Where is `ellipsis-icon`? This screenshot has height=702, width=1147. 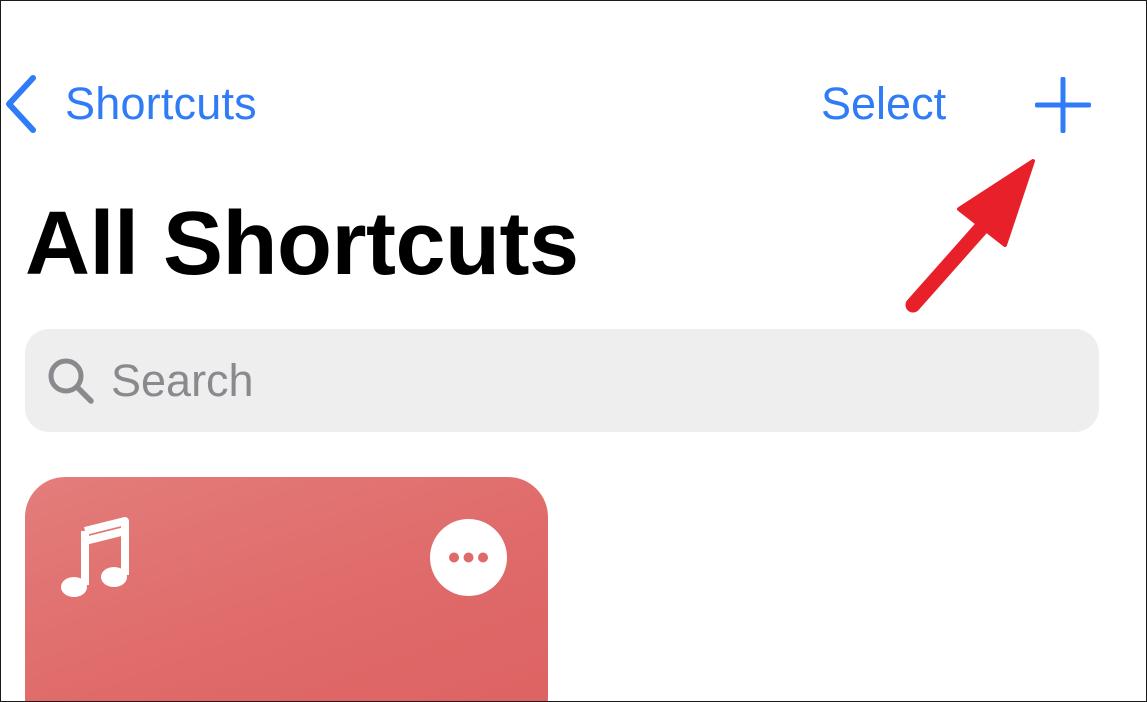 ellipsis-icon is located at coordinates (468, 557).